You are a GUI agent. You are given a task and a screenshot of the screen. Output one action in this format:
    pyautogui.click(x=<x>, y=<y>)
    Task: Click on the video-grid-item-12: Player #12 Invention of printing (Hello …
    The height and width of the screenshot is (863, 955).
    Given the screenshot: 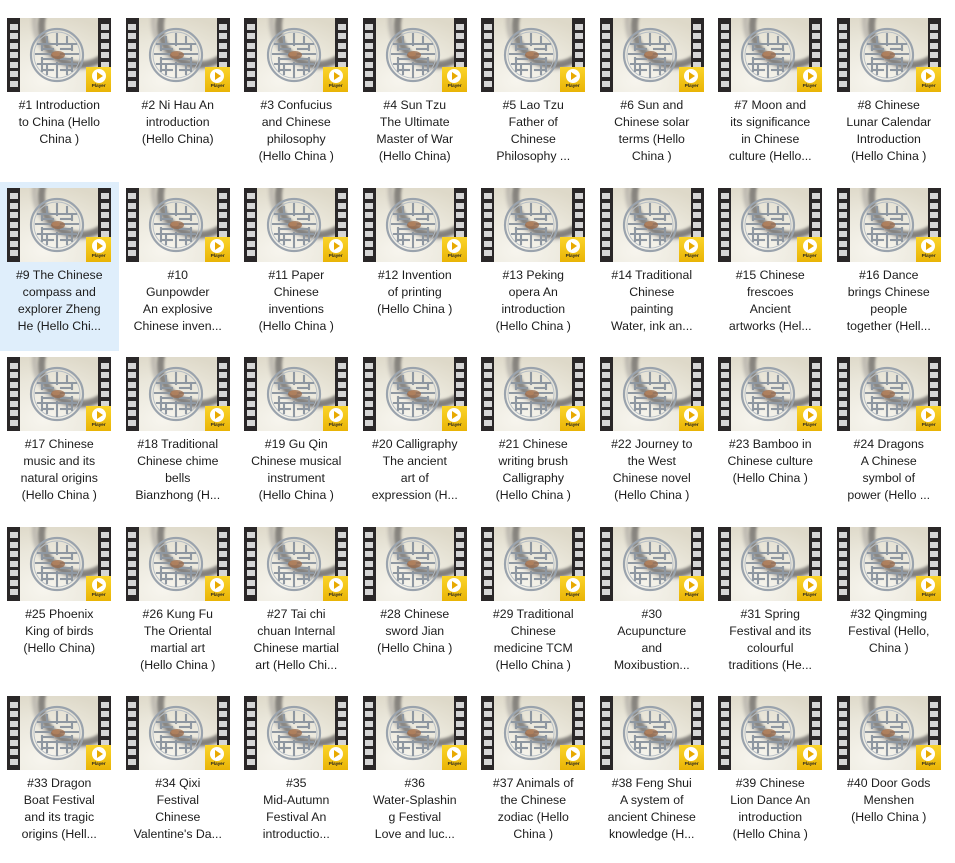 What is the action you would take?
    pyautogui.click(x=415, y=267)
    